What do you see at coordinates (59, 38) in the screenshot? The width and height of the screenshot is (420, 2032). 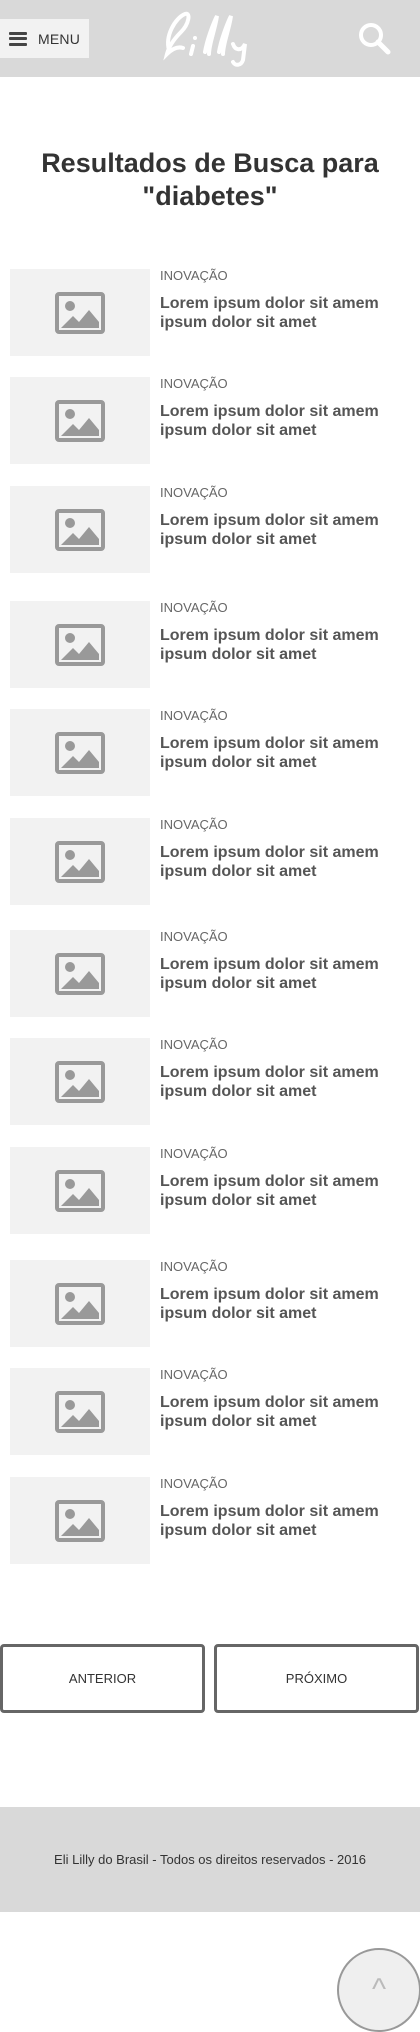 I see `menu-label: MENU` at bounding box center [59, 38].